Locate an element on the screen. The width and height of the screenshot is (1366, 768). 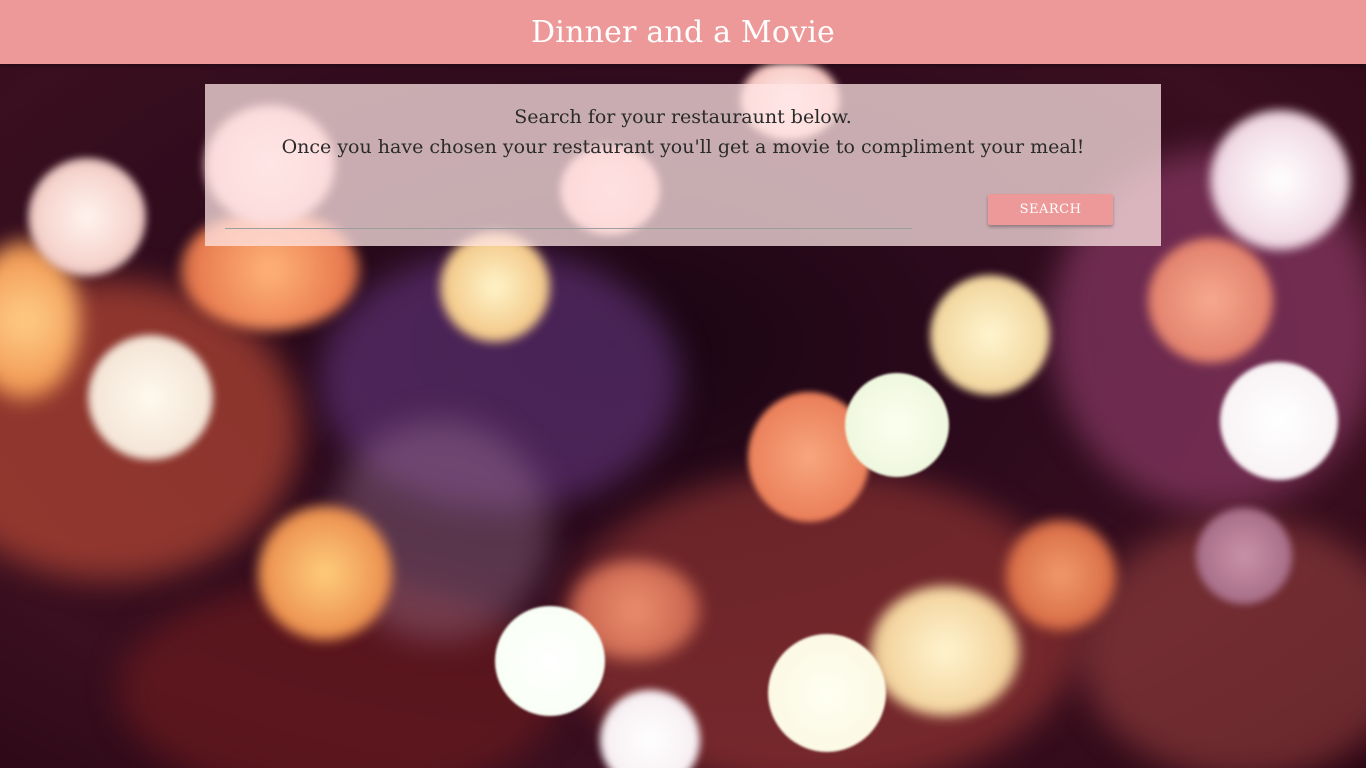
page-title: Dinner and a Movie is located at coordinates (683, 32).